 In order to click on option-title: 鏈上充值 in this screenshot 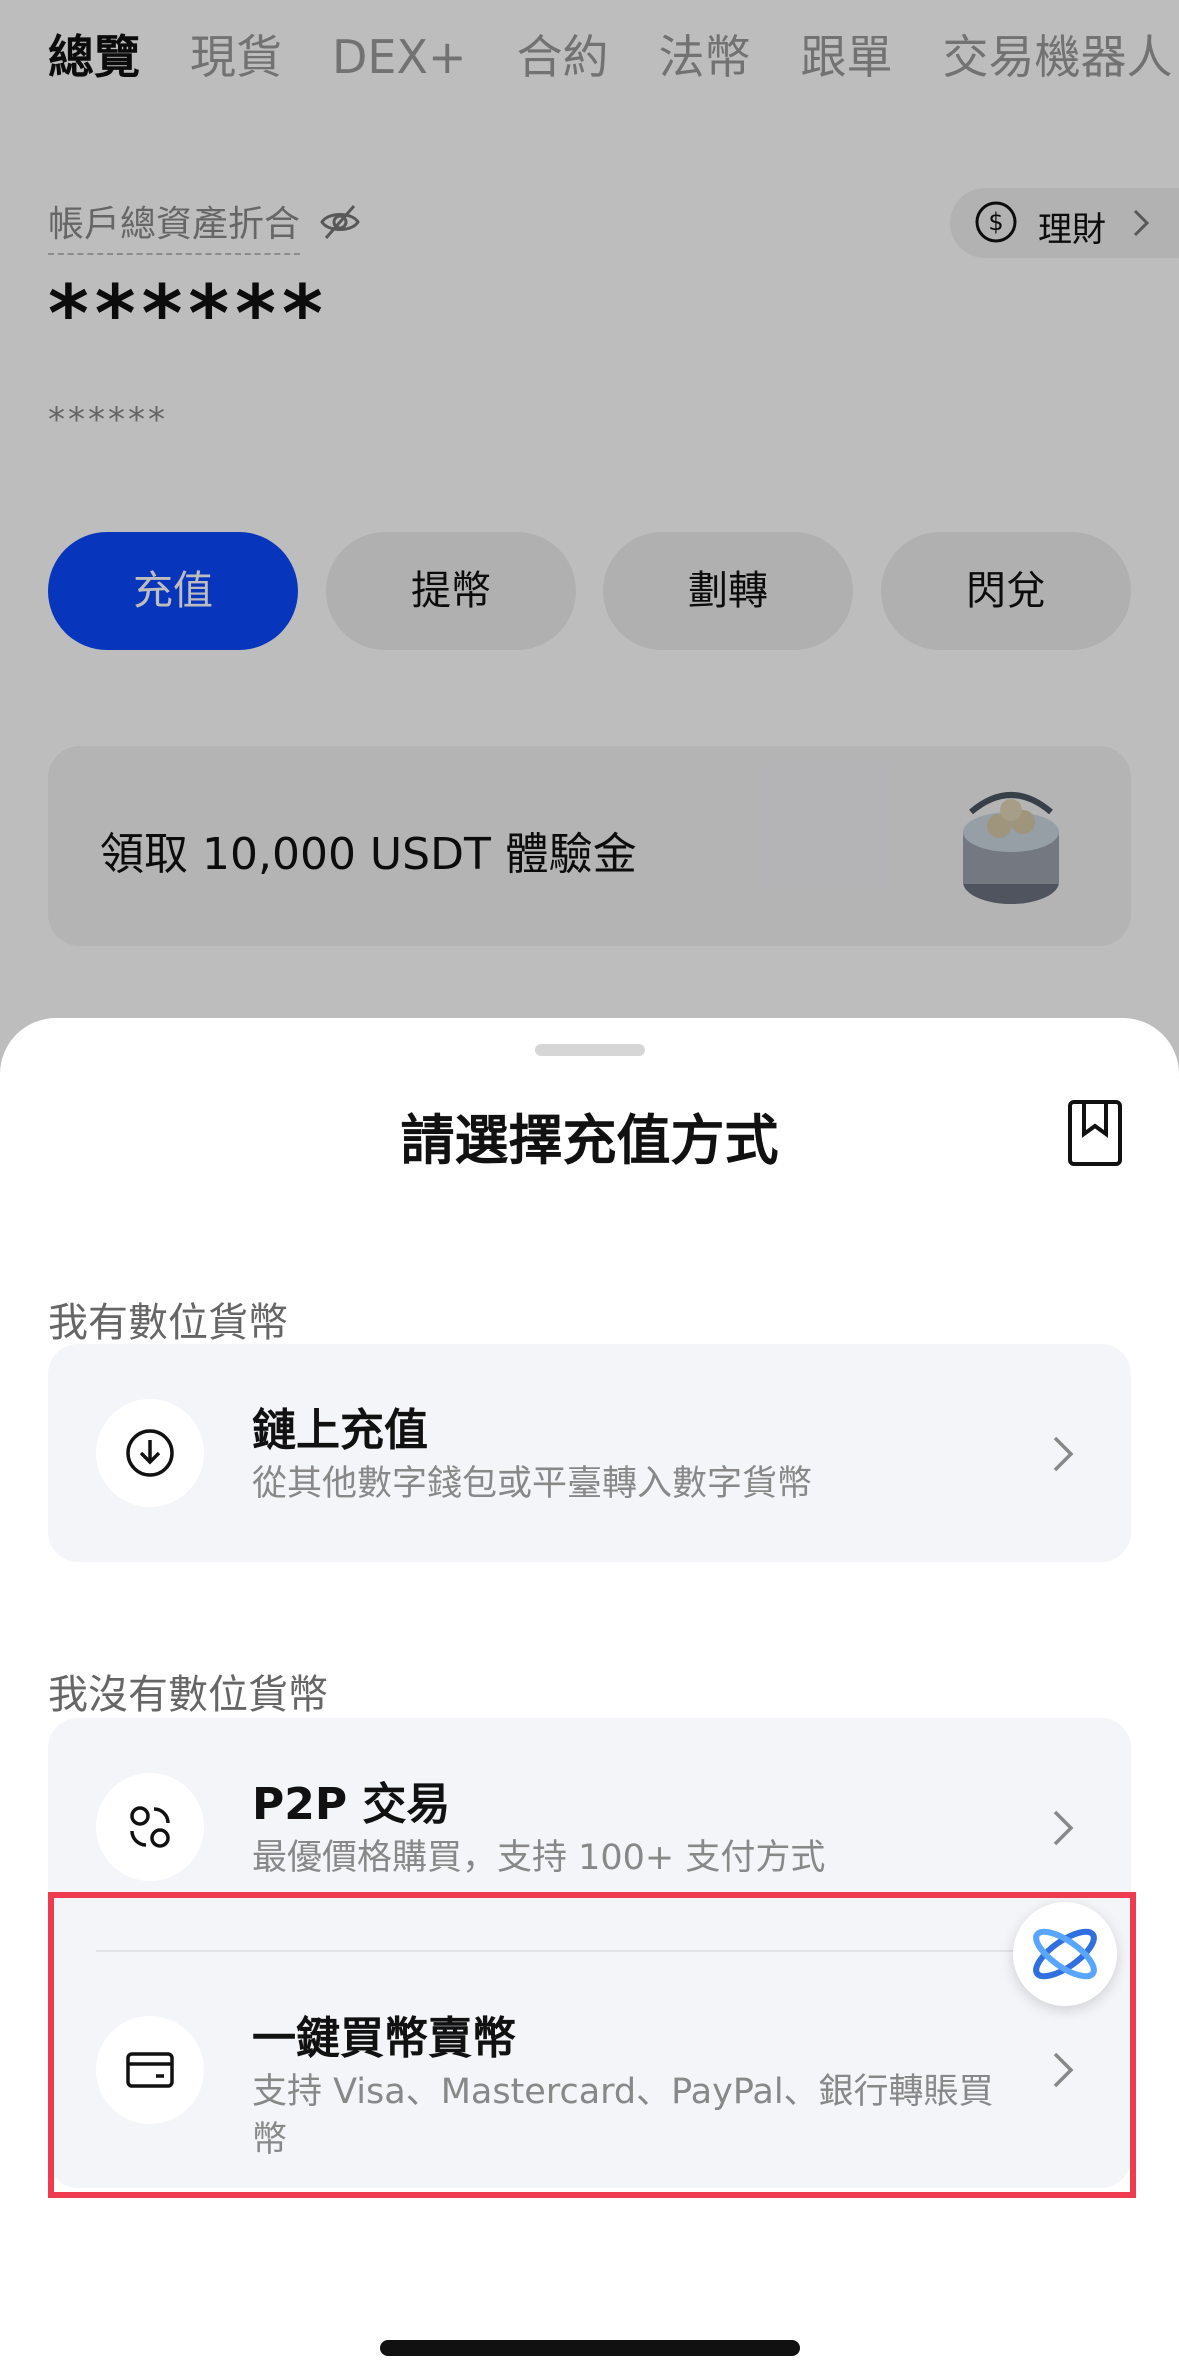, I will do `click(340, 1430)`.